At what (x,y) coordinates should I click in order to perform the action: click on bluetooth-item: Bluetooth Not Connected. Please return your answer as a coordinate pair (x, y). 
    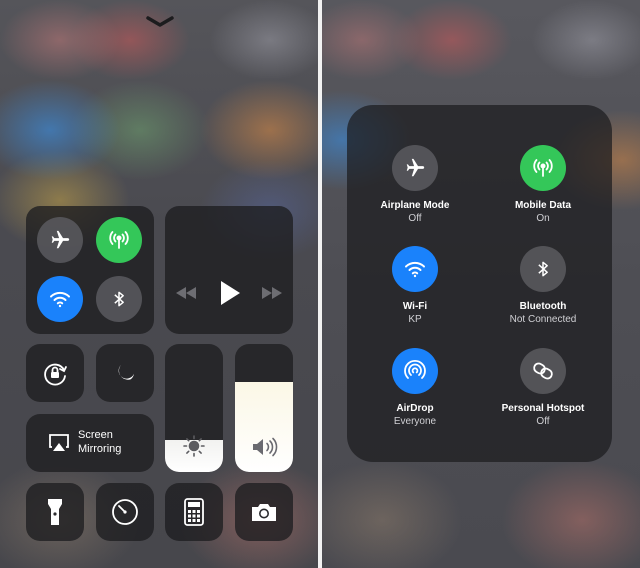
    Looking at the image, I should click on (543, 286).